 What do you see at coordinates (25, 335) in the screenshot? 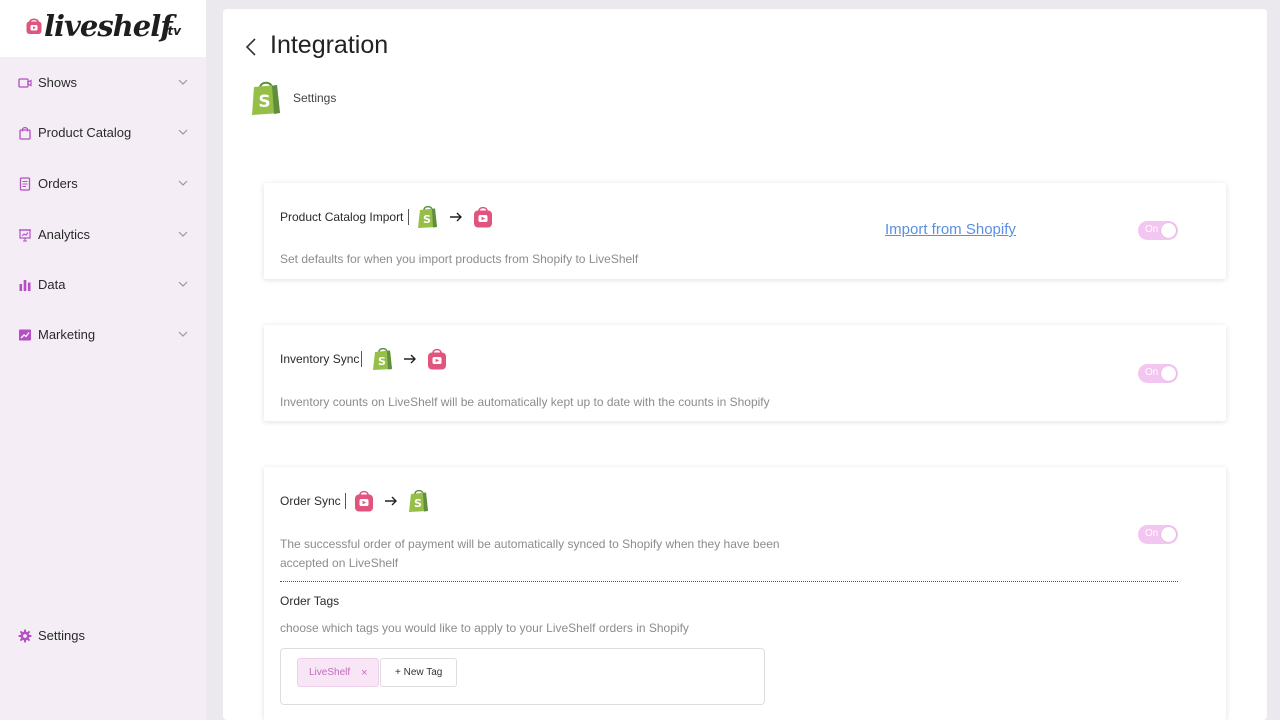
I see `trend-chart-icon` at bounding box center [25, 335].